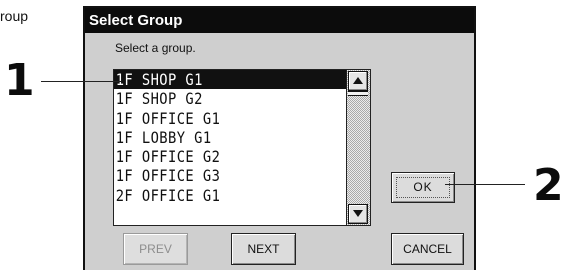 The height and width of the screenshot is (270, 567). I want to click on list-item: 1F OFFICE G3, so click(230, 175).